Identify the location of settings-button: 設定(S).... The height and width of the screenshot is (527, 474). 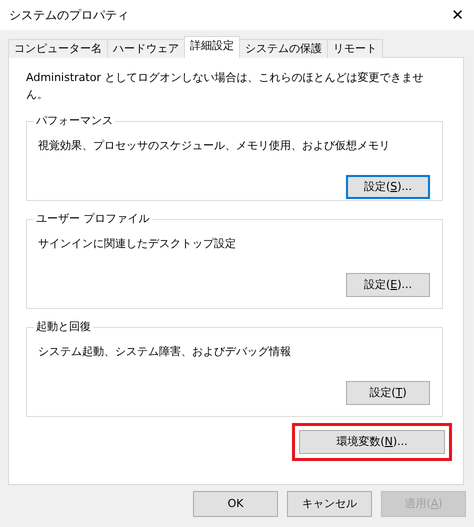
(388, 186).